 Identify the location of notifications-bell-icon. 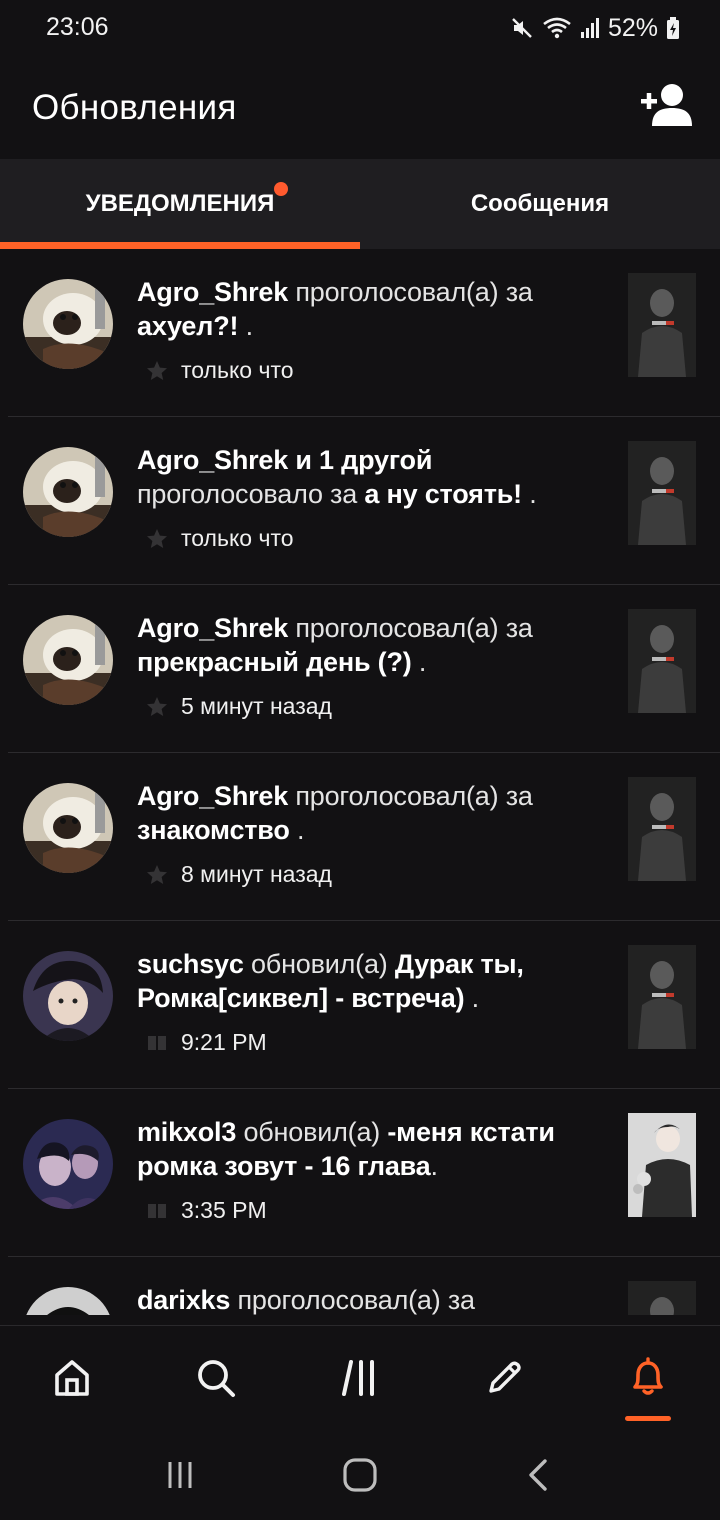
(648, 1378).